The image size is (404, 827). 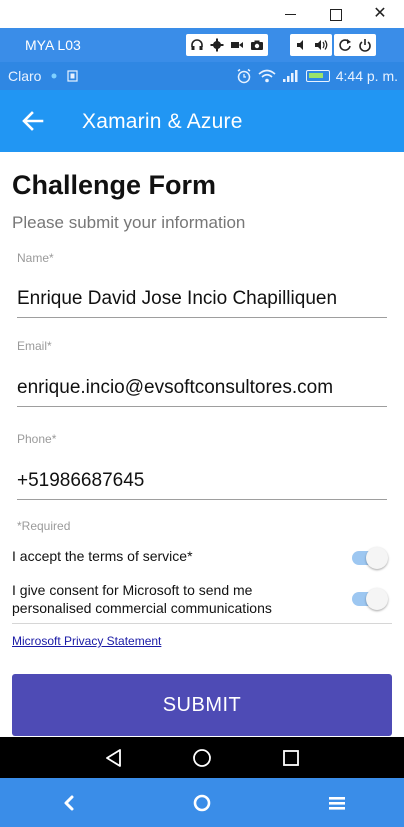 What do you see at coordinates (291, 758) in the screenshot?
I see `nav-recents-icon` at bounding box center [291, 758].